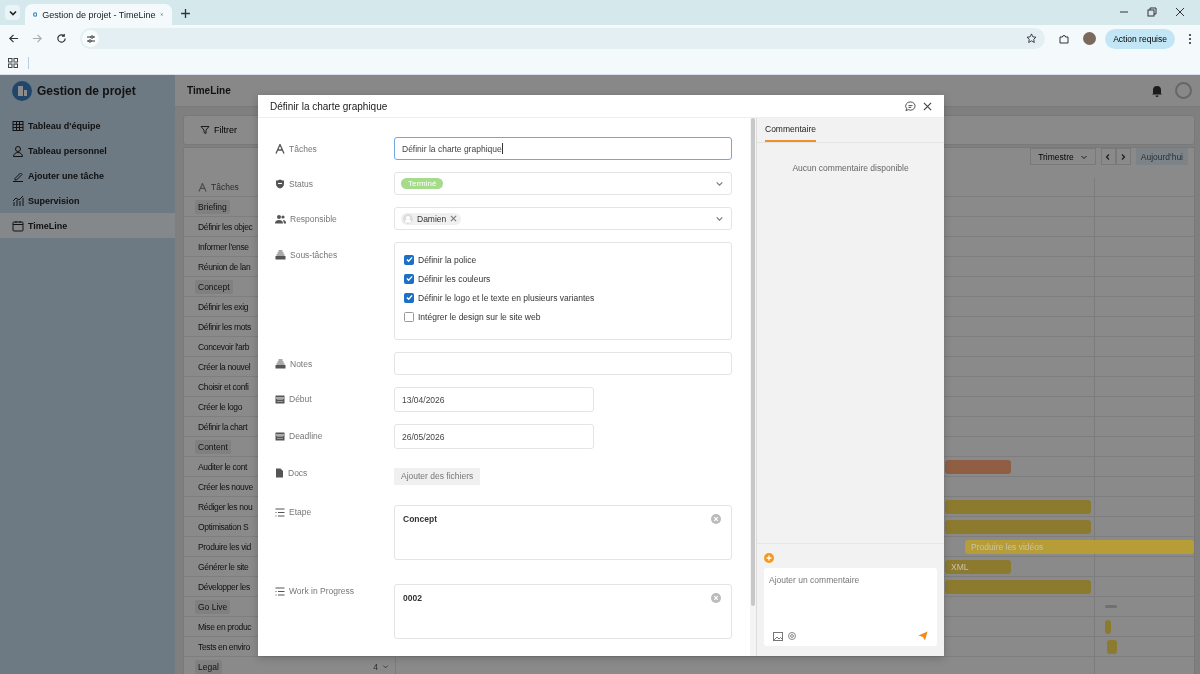 Image resolution: width=1200 pixels, height=674 pixels. Describe the element at coordinates (222, 306) in the screenshot. I see `task-name: Définir les exig` at that location.